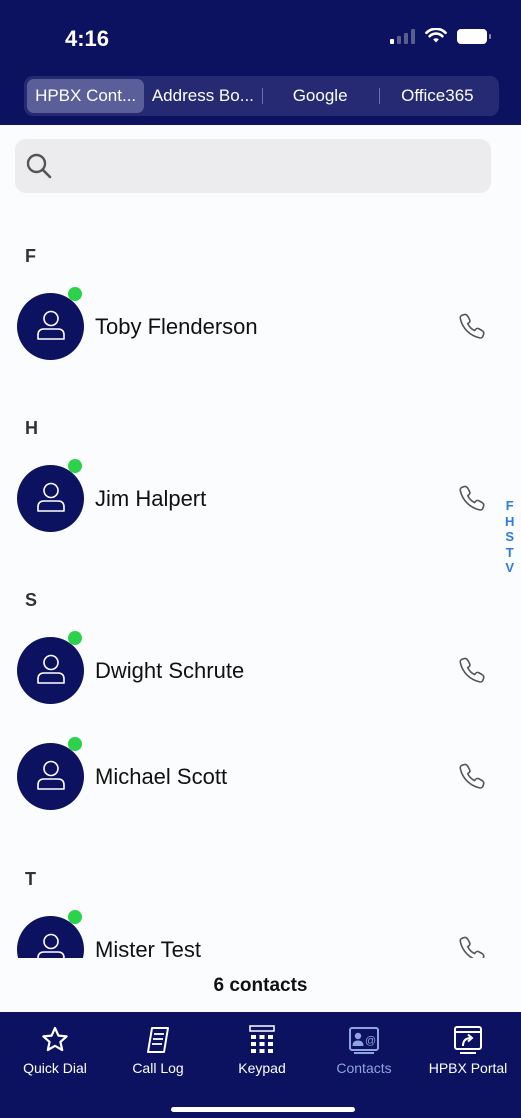 The height and width of the screenshot is (1118, 521). I want to click on search-input, so click(275, 166).